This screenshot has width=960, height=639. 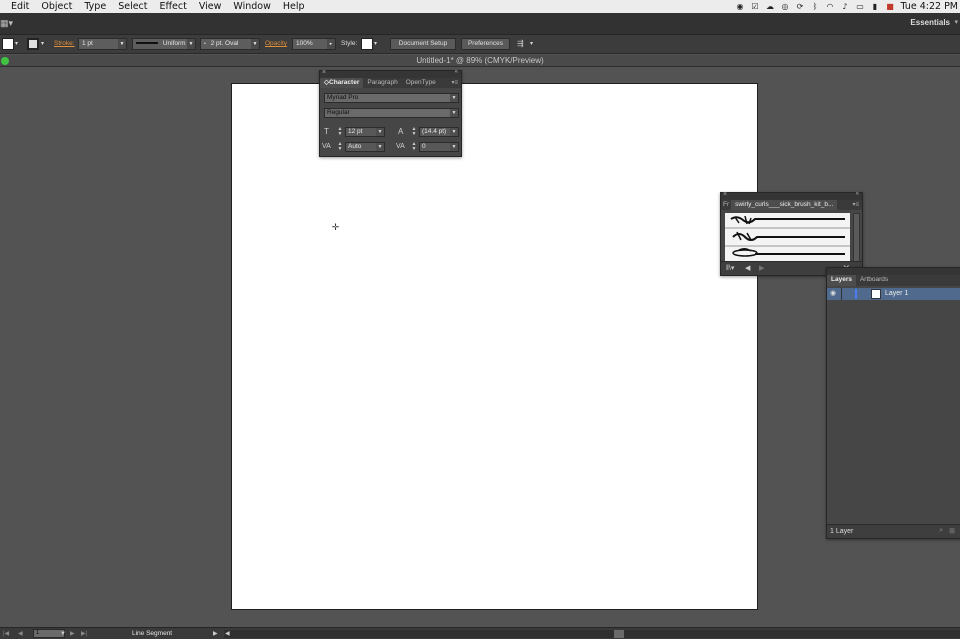 What do you see at coordinates (391, 113) in the screenshot?
I see `font-style-field: Regular ▼` at bounding box center [391, 113].